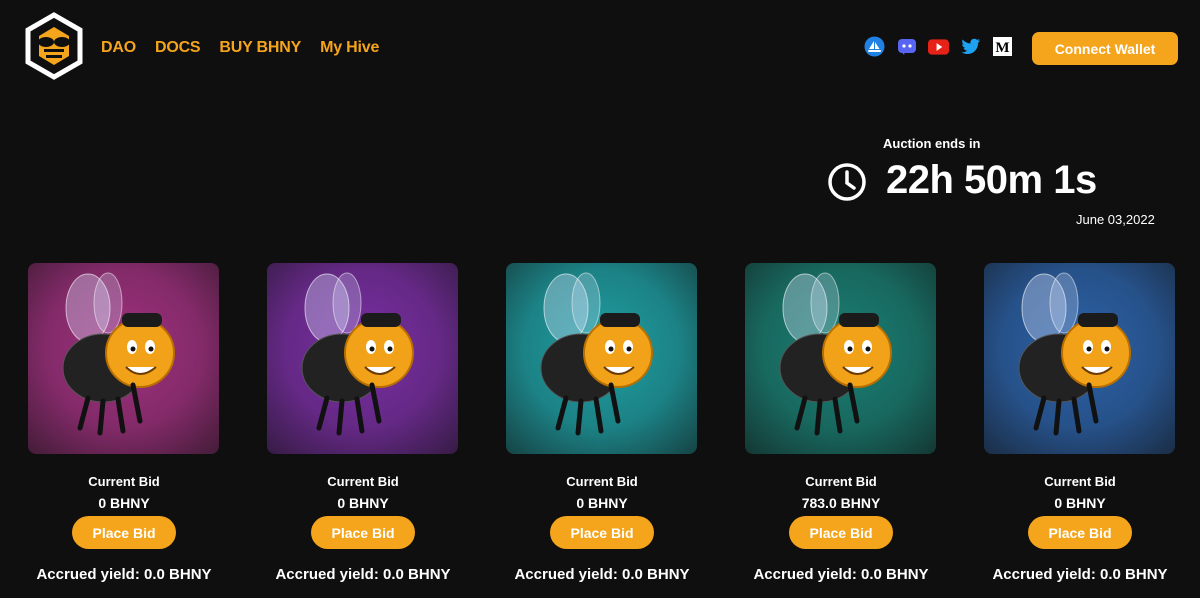 The image size is (1200, 598). Describe the element at coordinates (118, 48) in the screenshot. I see `nav-link-dao: DAO` at that location.